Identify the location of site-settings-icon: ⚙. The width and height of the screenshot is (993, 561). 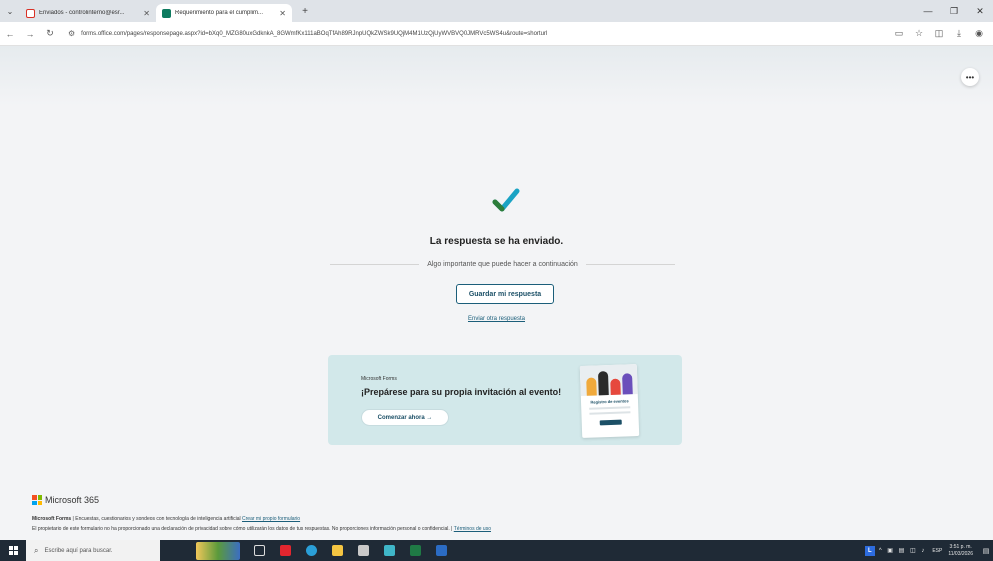
(71, 33).